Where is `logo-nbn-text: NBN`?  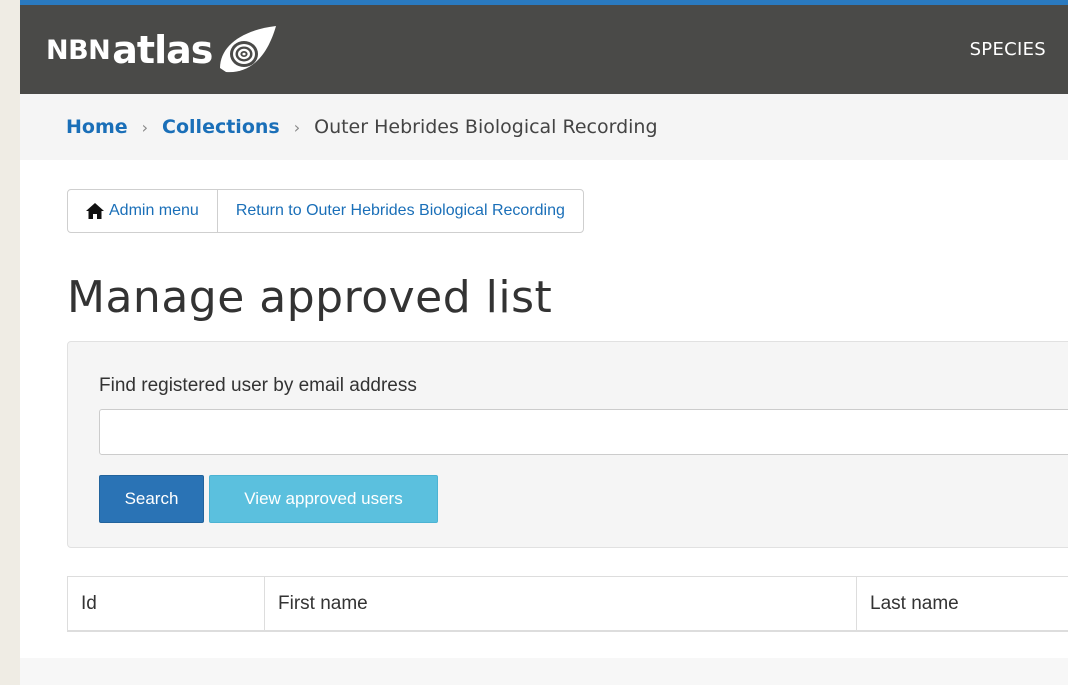 logo-nbn-text: NBN is located at coordinates (78, 50).